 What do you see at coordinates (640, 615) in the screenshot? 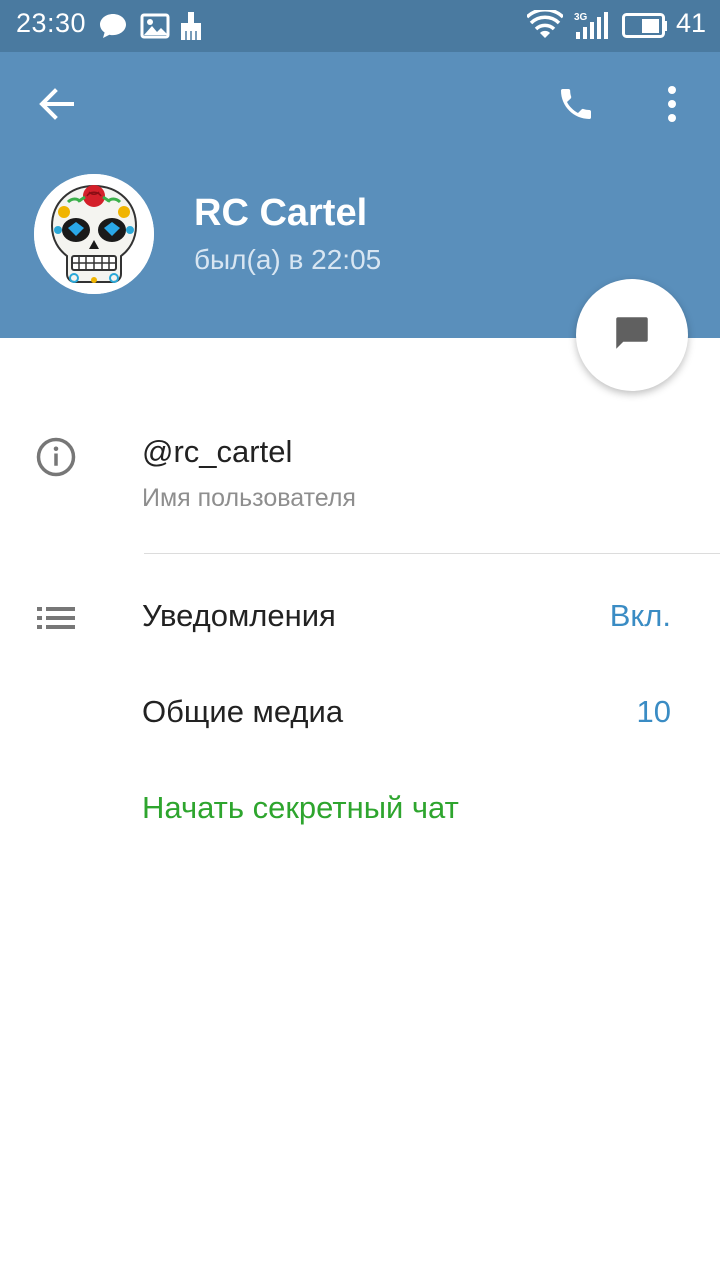
I see `notifications-value: Вкл.` at bounding box center [640, 615].